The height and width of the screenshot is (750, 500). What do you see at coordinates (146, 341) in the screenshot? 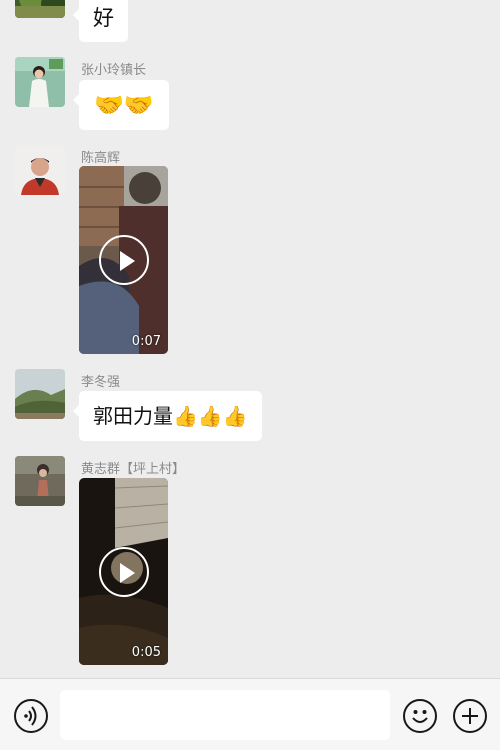
I see `video-duration: 0:07` at bounding box center [146, 341].